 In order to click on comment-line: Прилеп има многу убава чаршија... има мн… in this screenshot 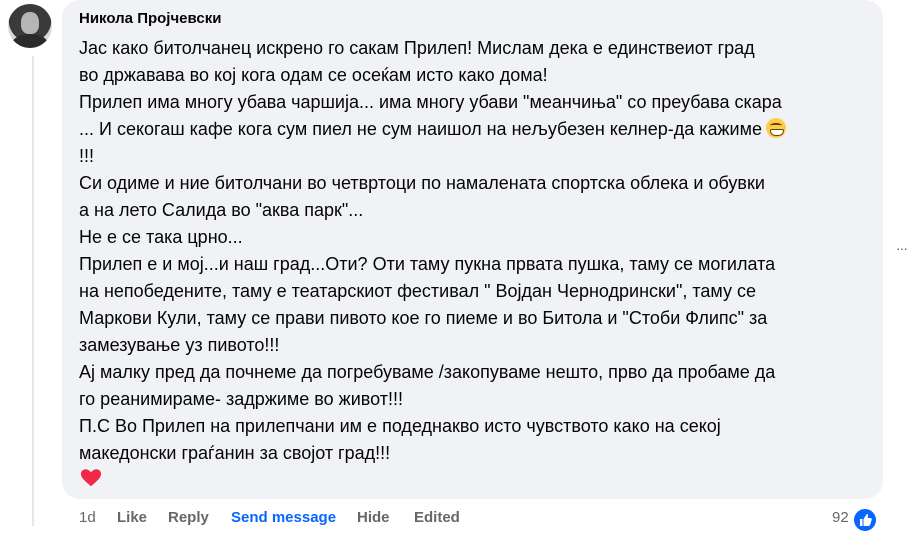, I will do `click(430, 102)`.